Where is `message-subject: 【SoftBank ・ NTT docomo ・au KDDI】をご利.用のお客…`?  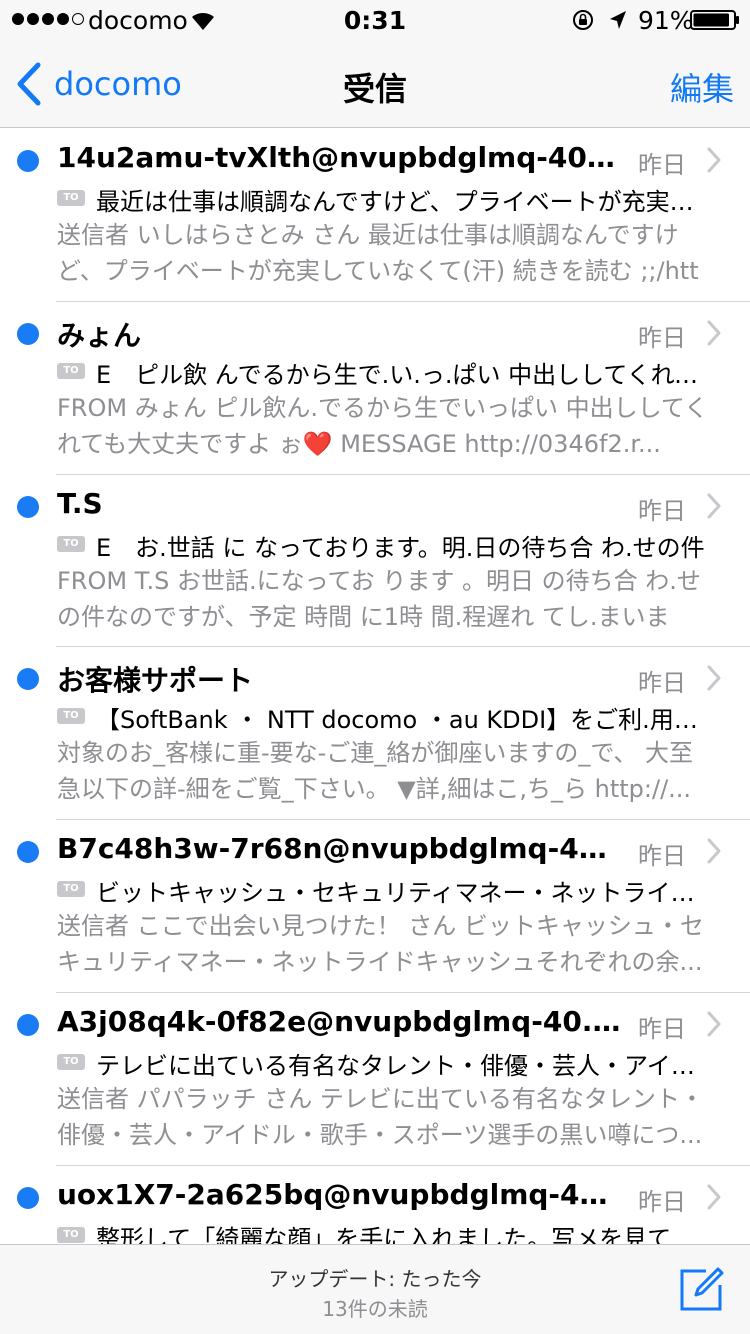
message-subject: 【SoftBank ・ NTT docomo ・au KDDI】をご利.用のお客… is located at coordinates (402, 720).